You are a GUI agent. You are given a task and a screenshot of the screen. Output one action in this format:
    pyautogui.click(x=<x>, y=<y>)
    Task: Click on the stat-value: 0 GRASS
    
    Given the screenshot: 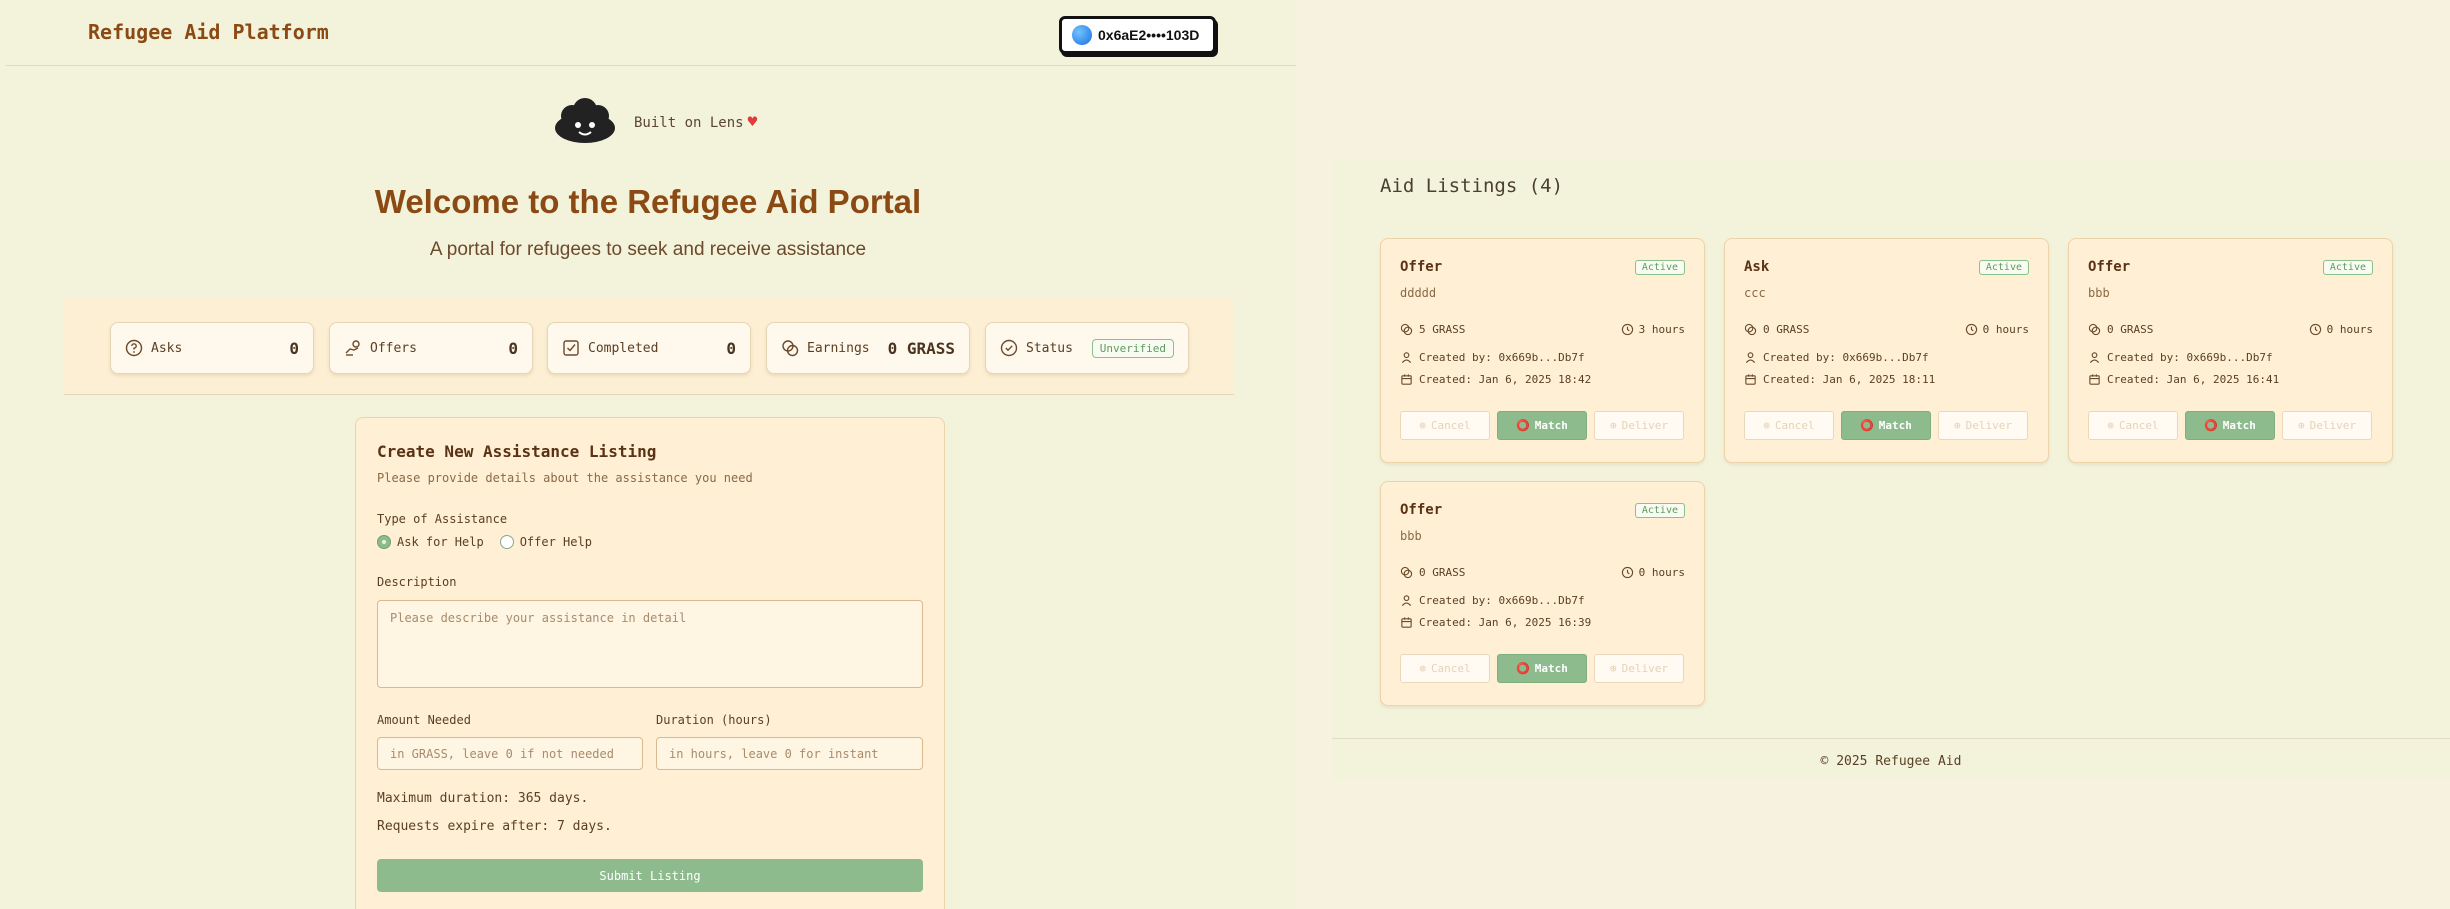 What is the action you would take?
    pyautogui.click(x=921, y=348)
    